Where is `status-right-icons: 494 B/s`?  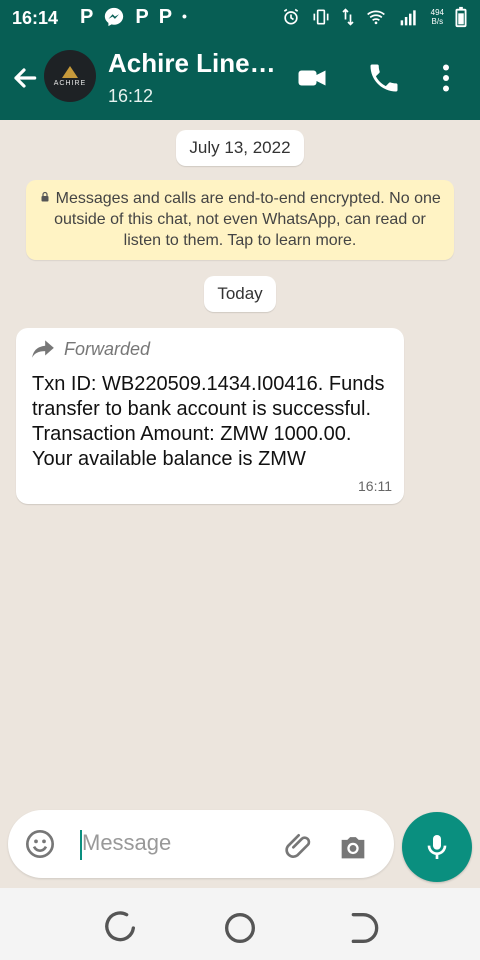
status-right-icons: 494 B/s is located at coordinates (374, 17).